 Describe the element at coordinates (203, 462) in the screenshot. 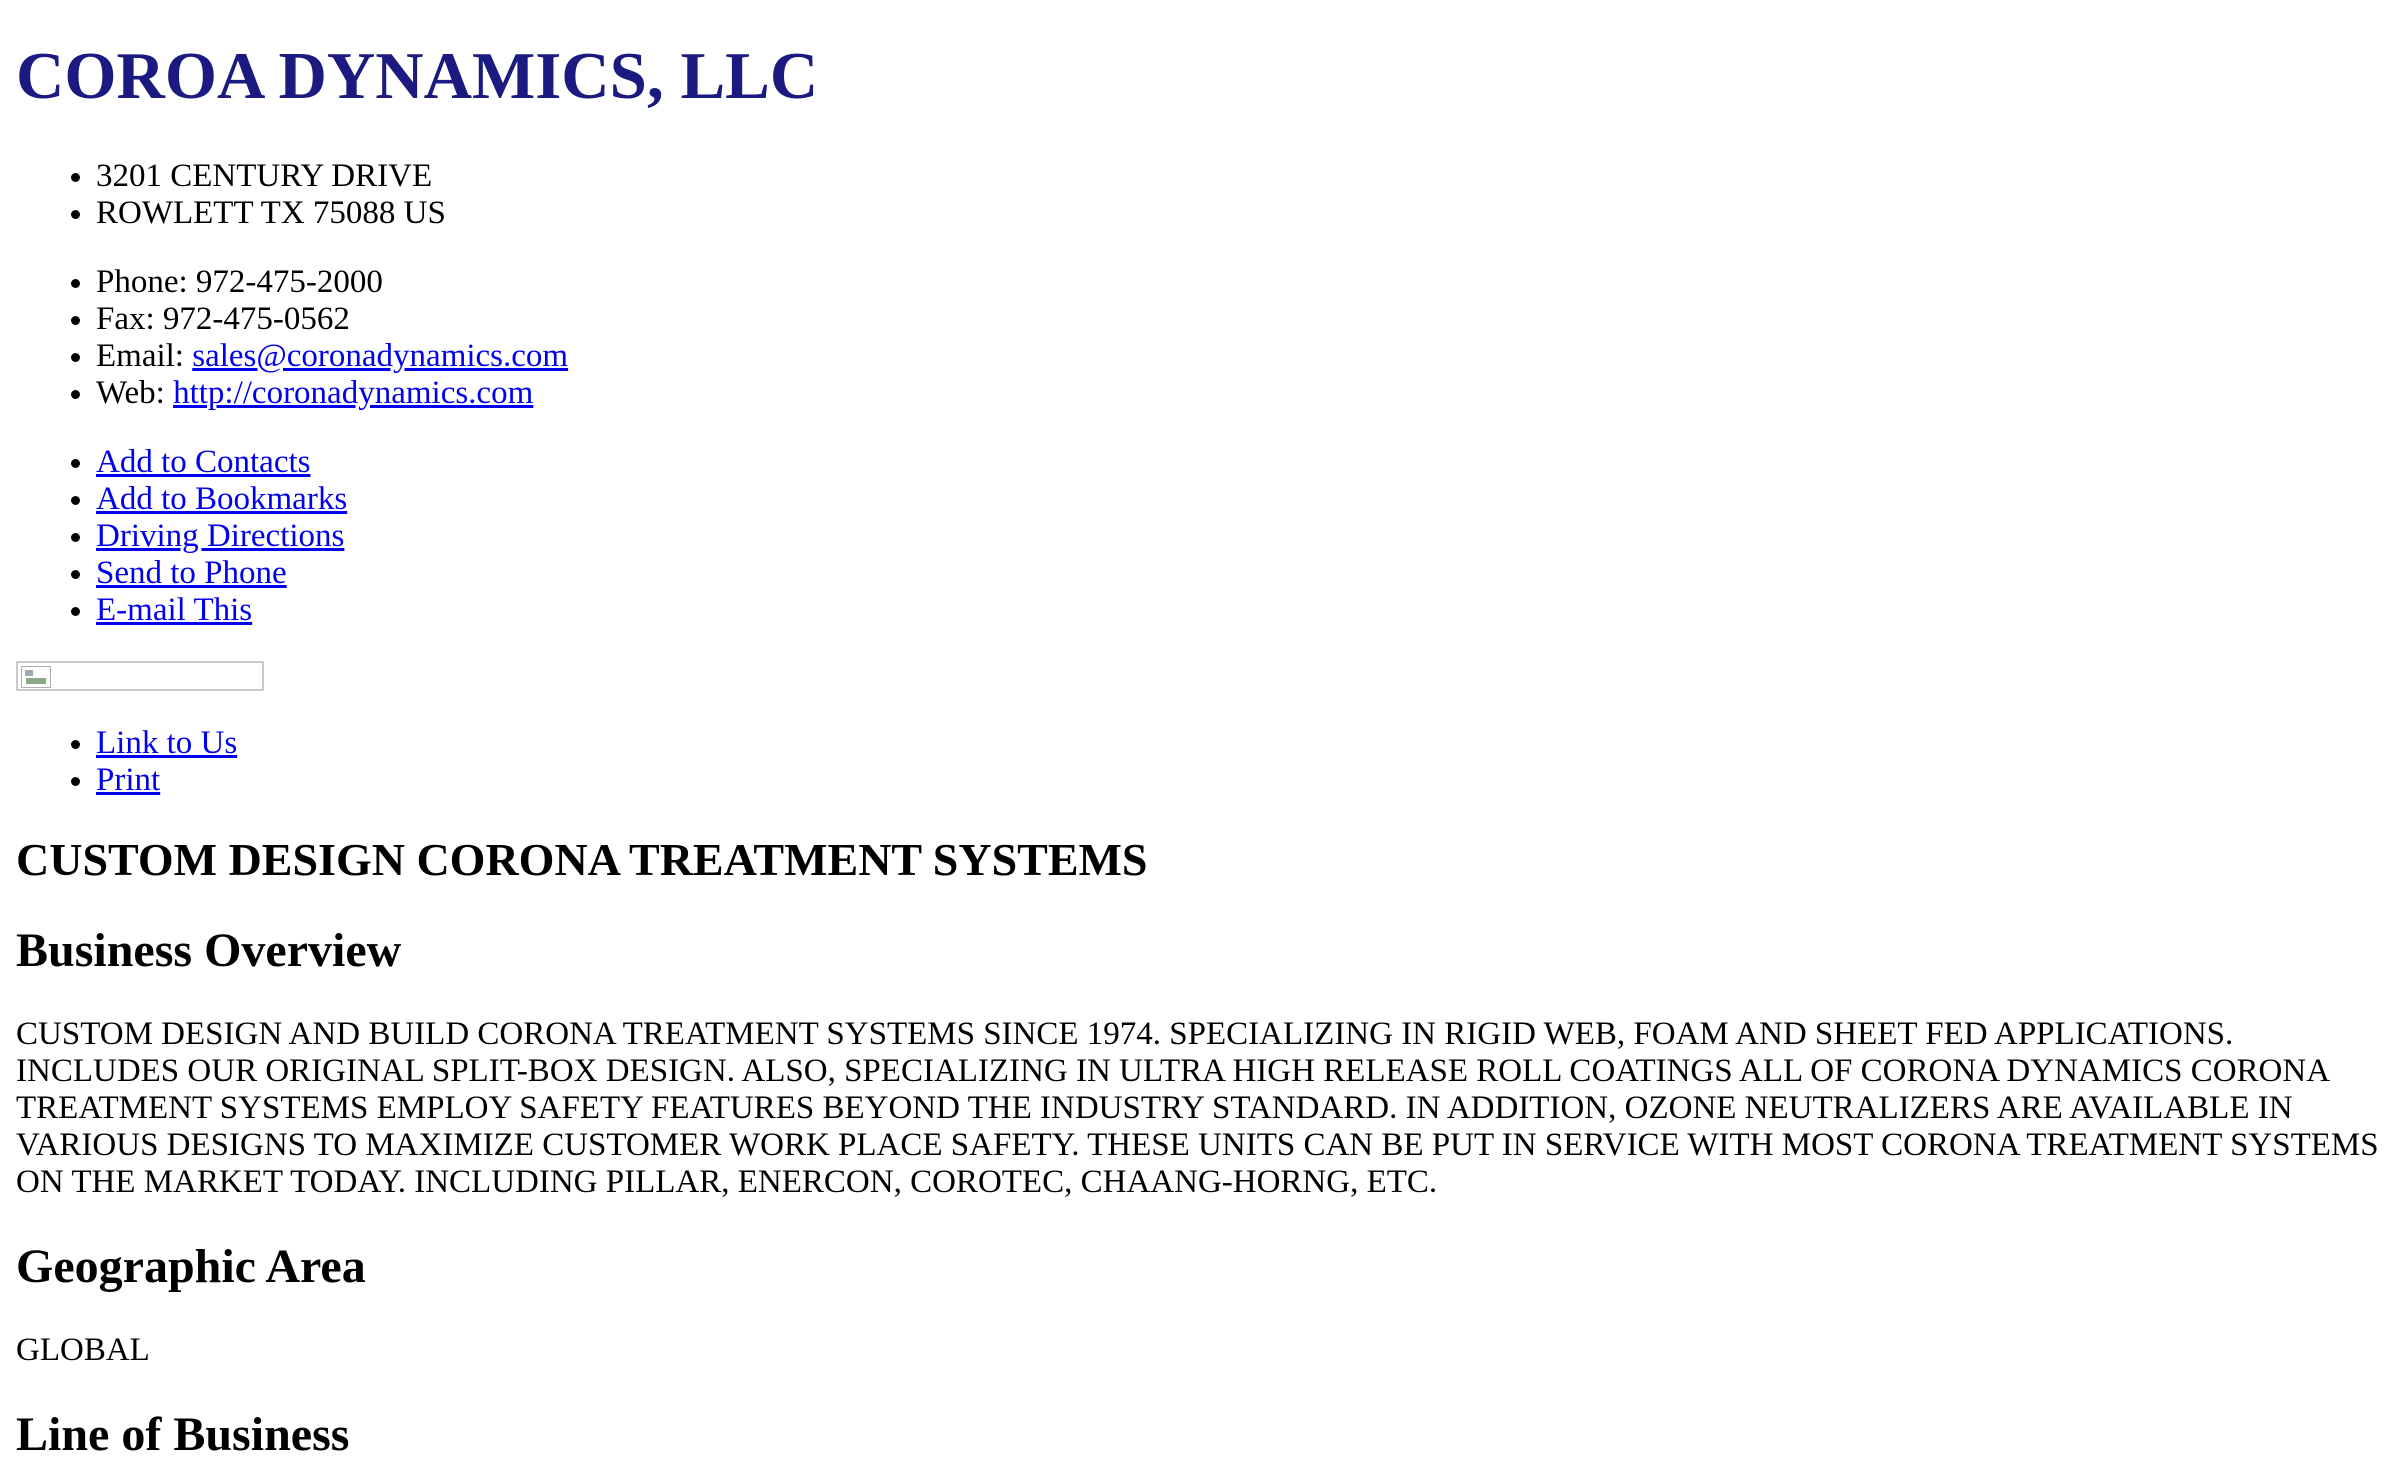

I see `add-to-contacts-link: Add to Contacts` at that location.